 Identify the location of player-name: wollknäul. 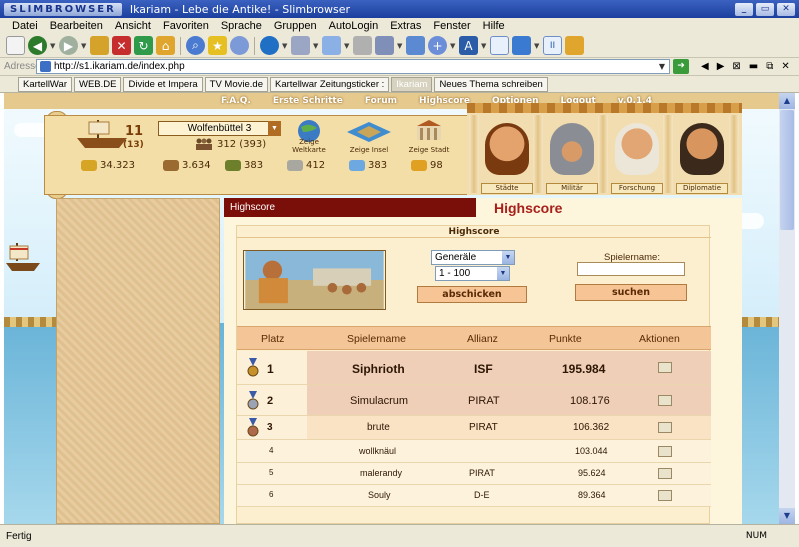
(377, 451).